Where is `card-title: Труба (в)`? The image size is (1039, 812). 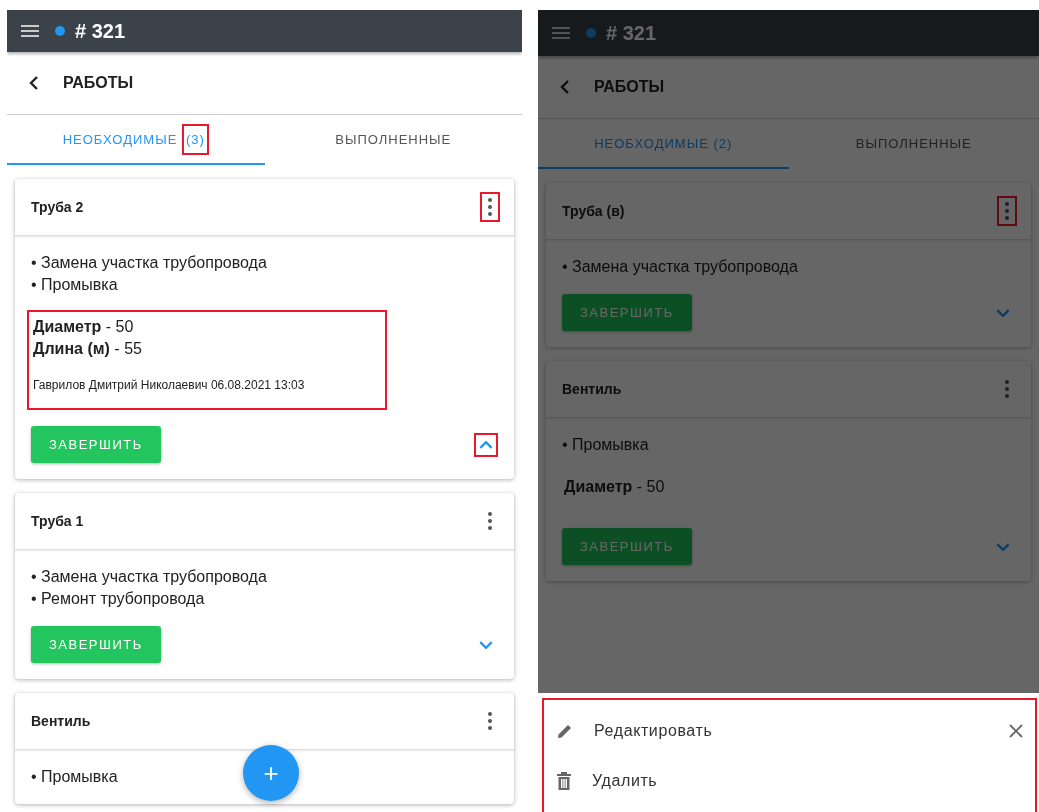
card-title: Труба (в) is located at coordinates (593, 211).